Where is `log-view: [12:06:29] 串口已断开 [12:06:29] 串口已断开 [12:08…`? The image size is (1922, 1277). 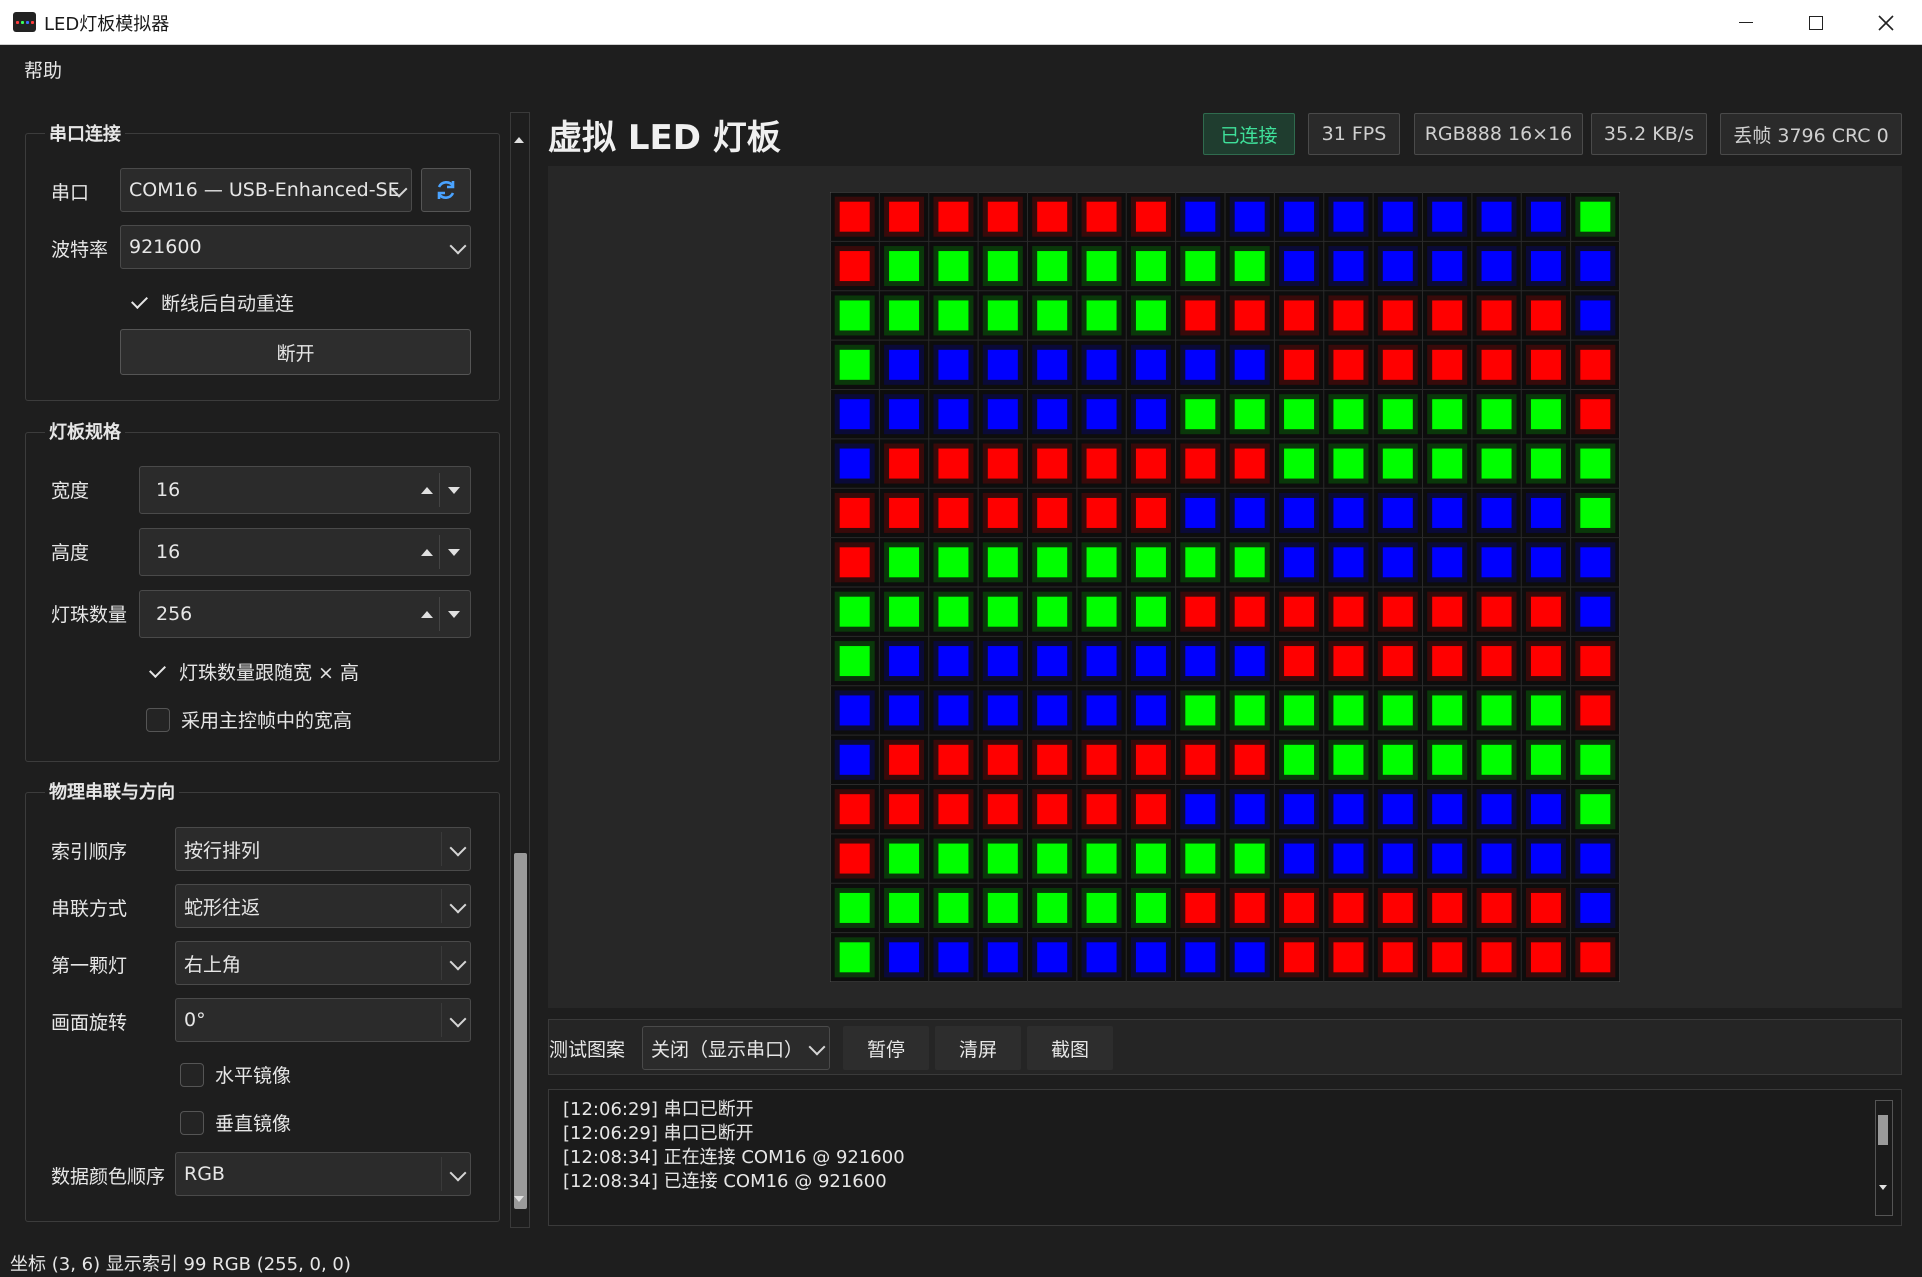 log-view: [12:06:29] 串口已断开 [12:06:29] 串口已断开 [12:08… is located at coordinates (1225, 1157).